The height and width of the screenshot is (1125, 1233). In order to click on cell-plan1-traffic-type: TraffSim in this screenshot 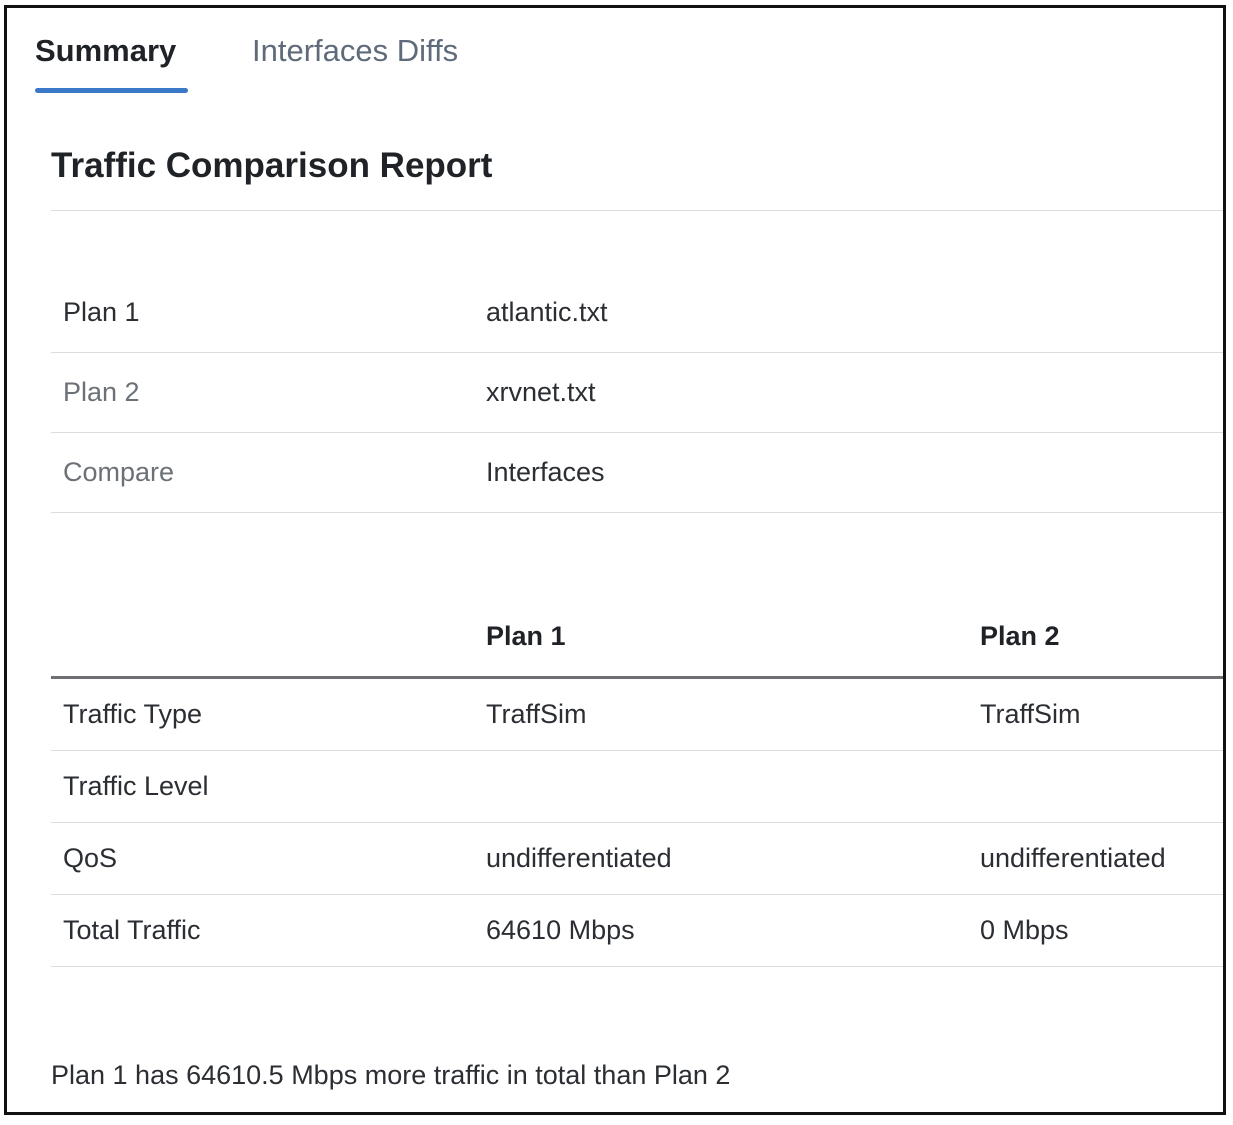, I will do `click(536, 714)`.